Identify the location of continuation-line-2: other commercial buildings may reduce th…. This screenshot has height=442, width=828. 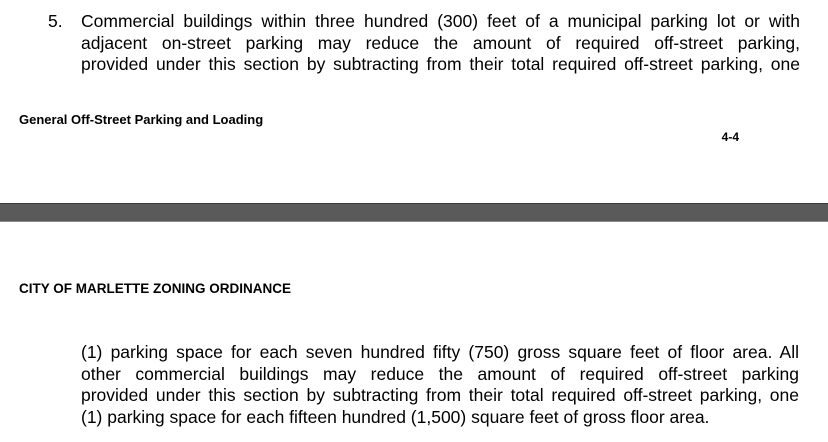
(440, 373).